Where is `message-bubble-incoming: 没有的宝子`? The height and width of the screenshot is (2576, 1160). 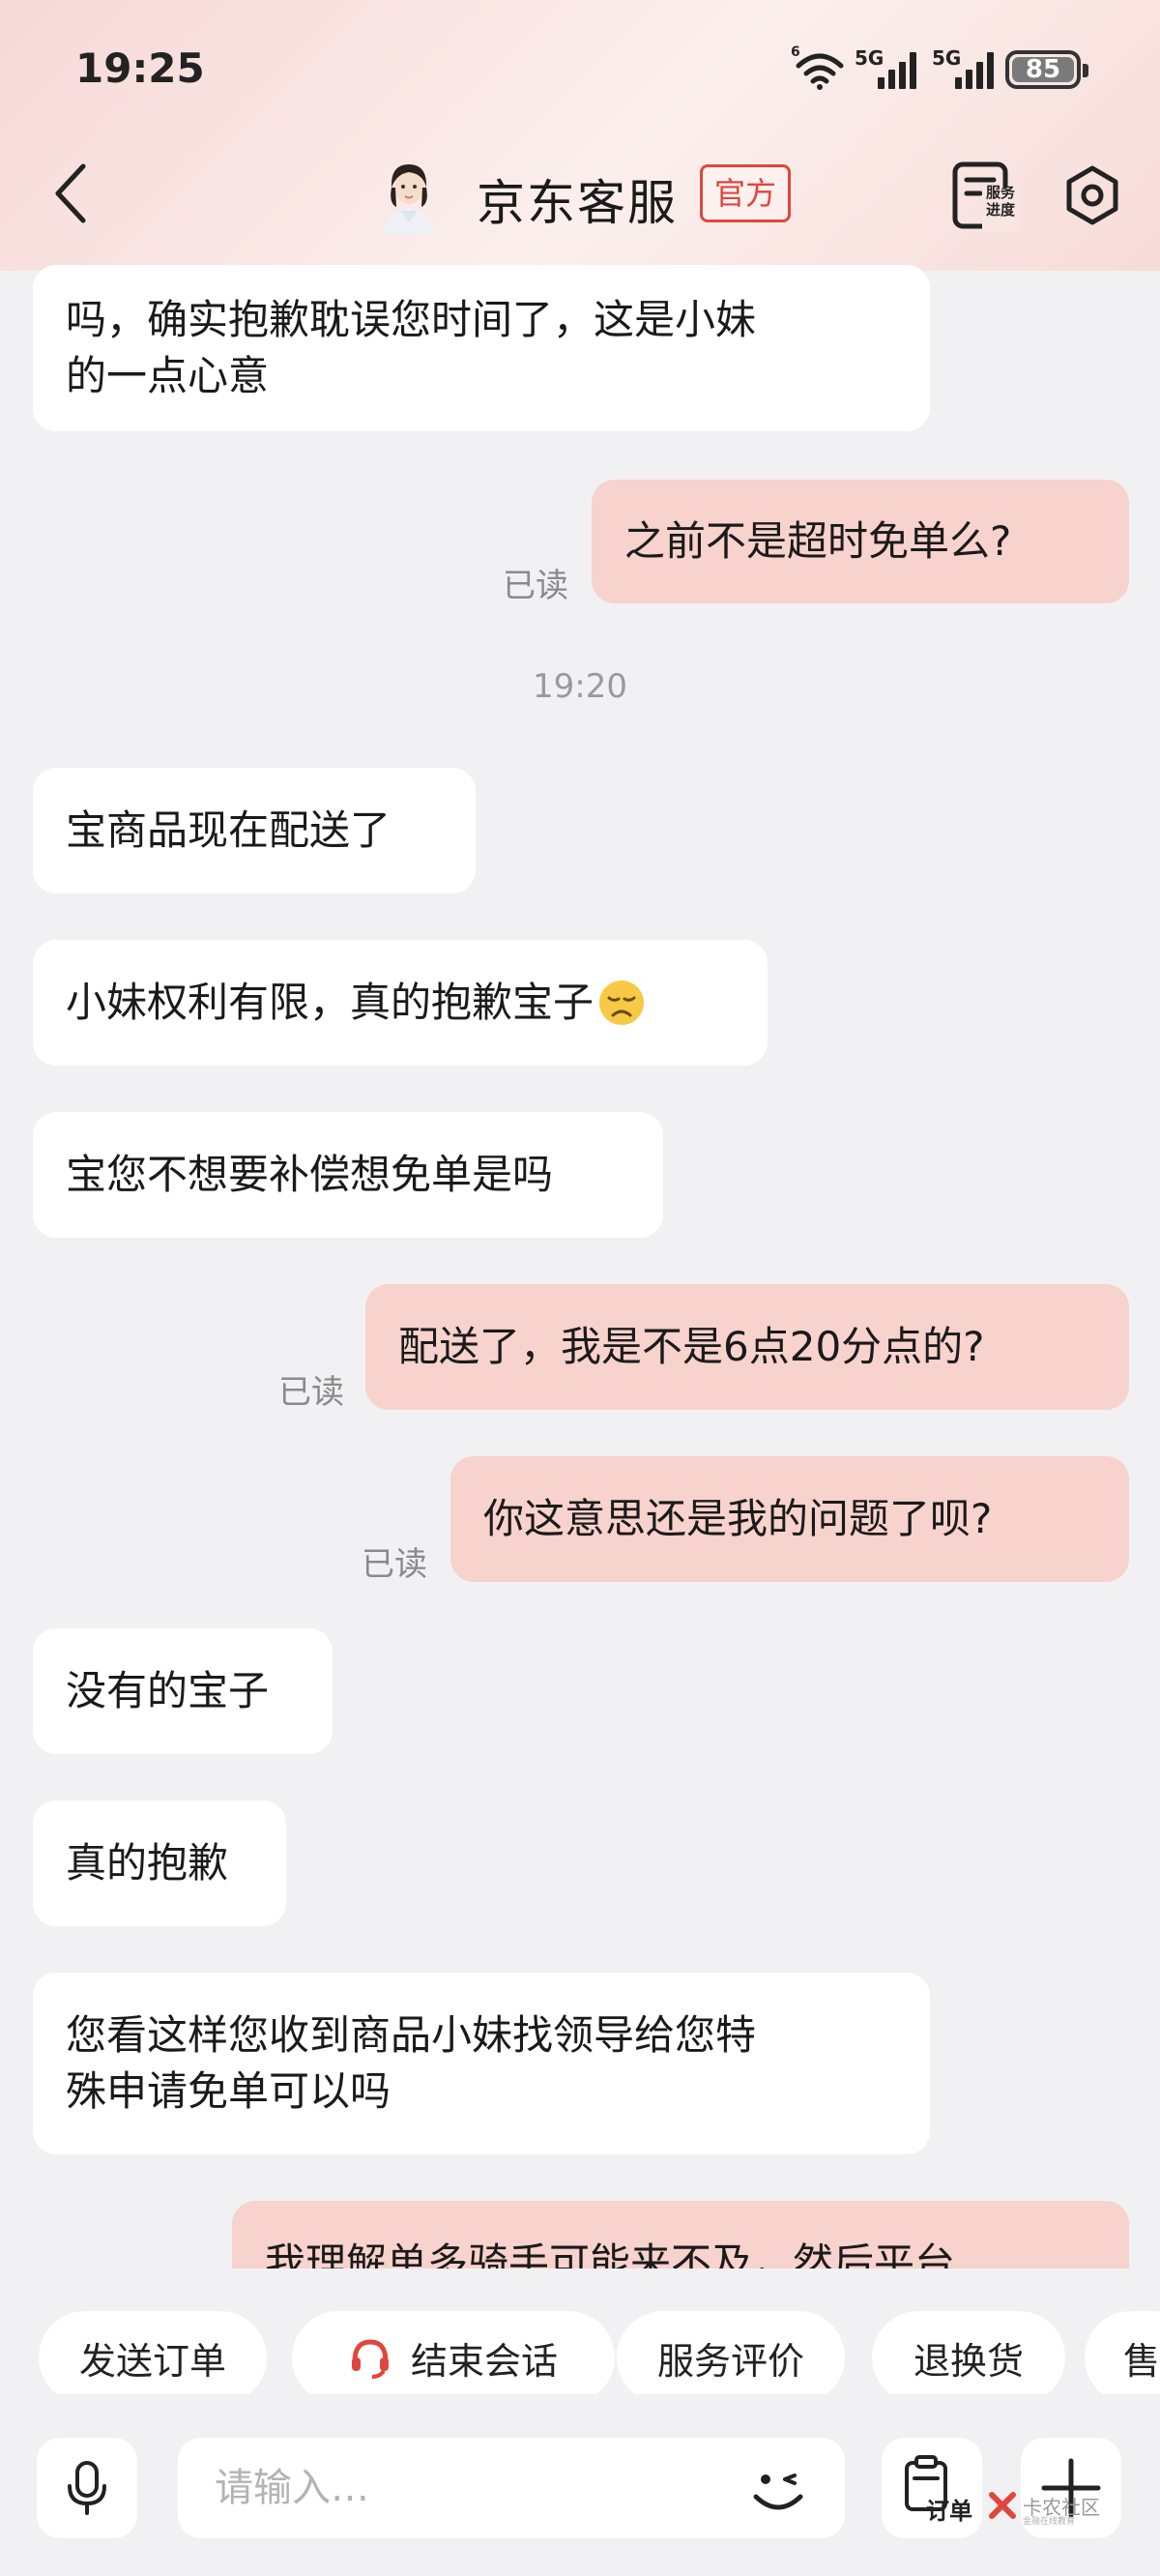 message-bubble-incoming: 没有的宝子 is located at coordinates (183, 1691).